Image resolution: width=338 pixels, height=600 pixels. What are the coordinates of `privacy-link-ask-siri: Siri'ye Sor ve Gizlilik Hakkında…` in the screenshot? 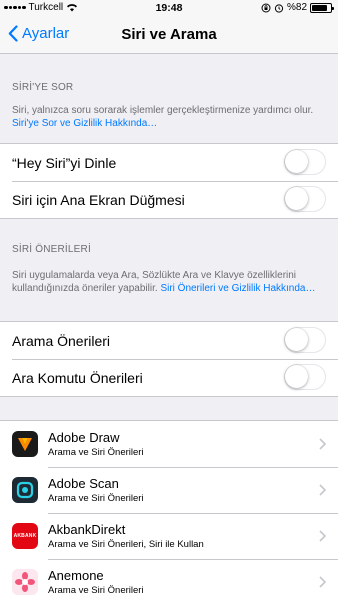 It's located at (84, 123).